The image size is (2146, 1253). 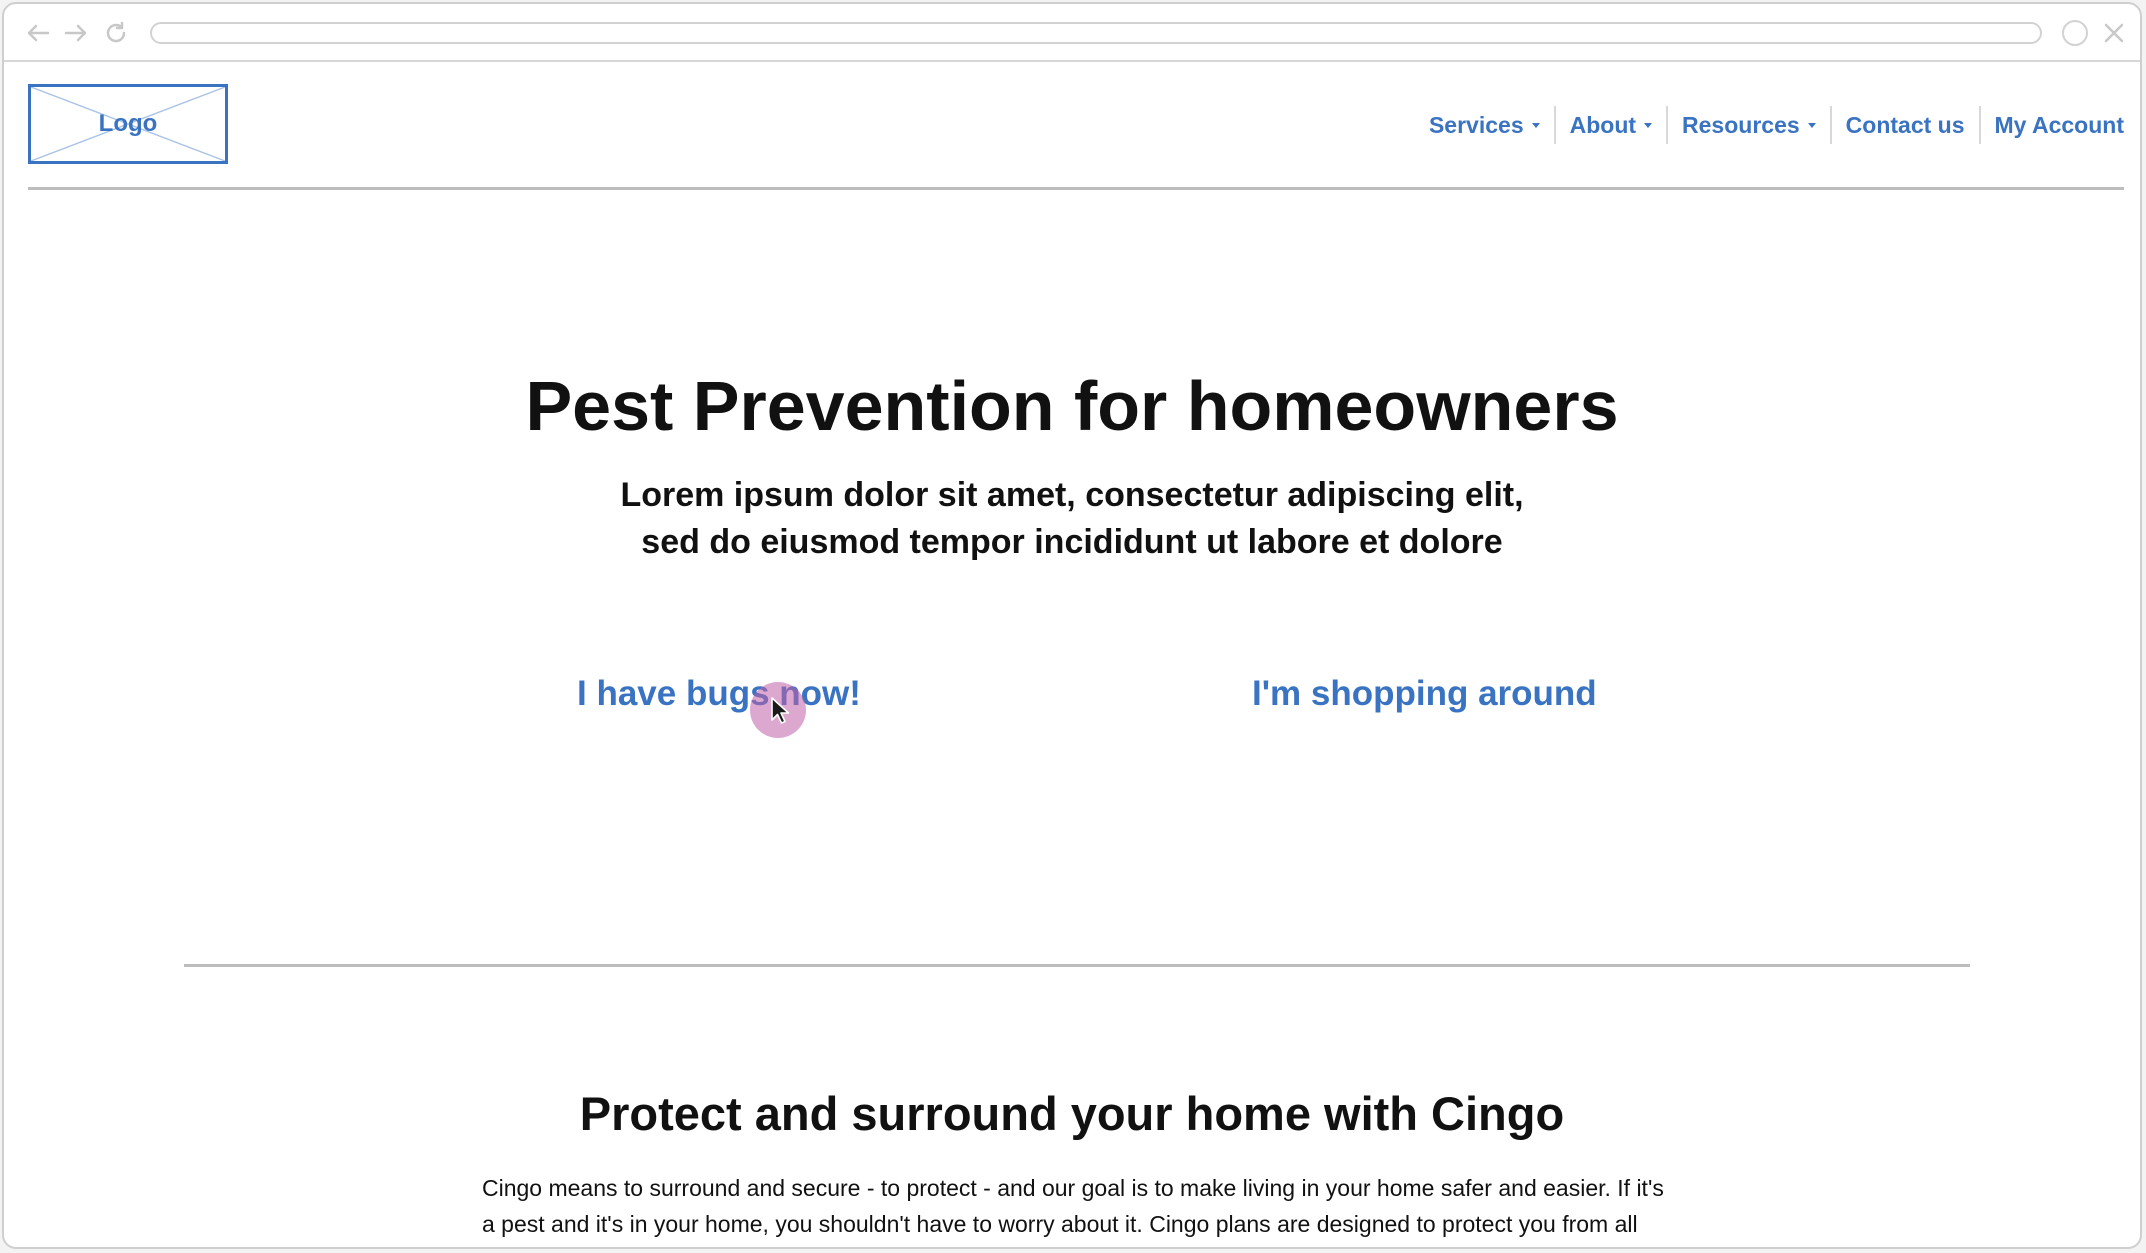 I want to click on address-bar, so click(x=1096, y=33).